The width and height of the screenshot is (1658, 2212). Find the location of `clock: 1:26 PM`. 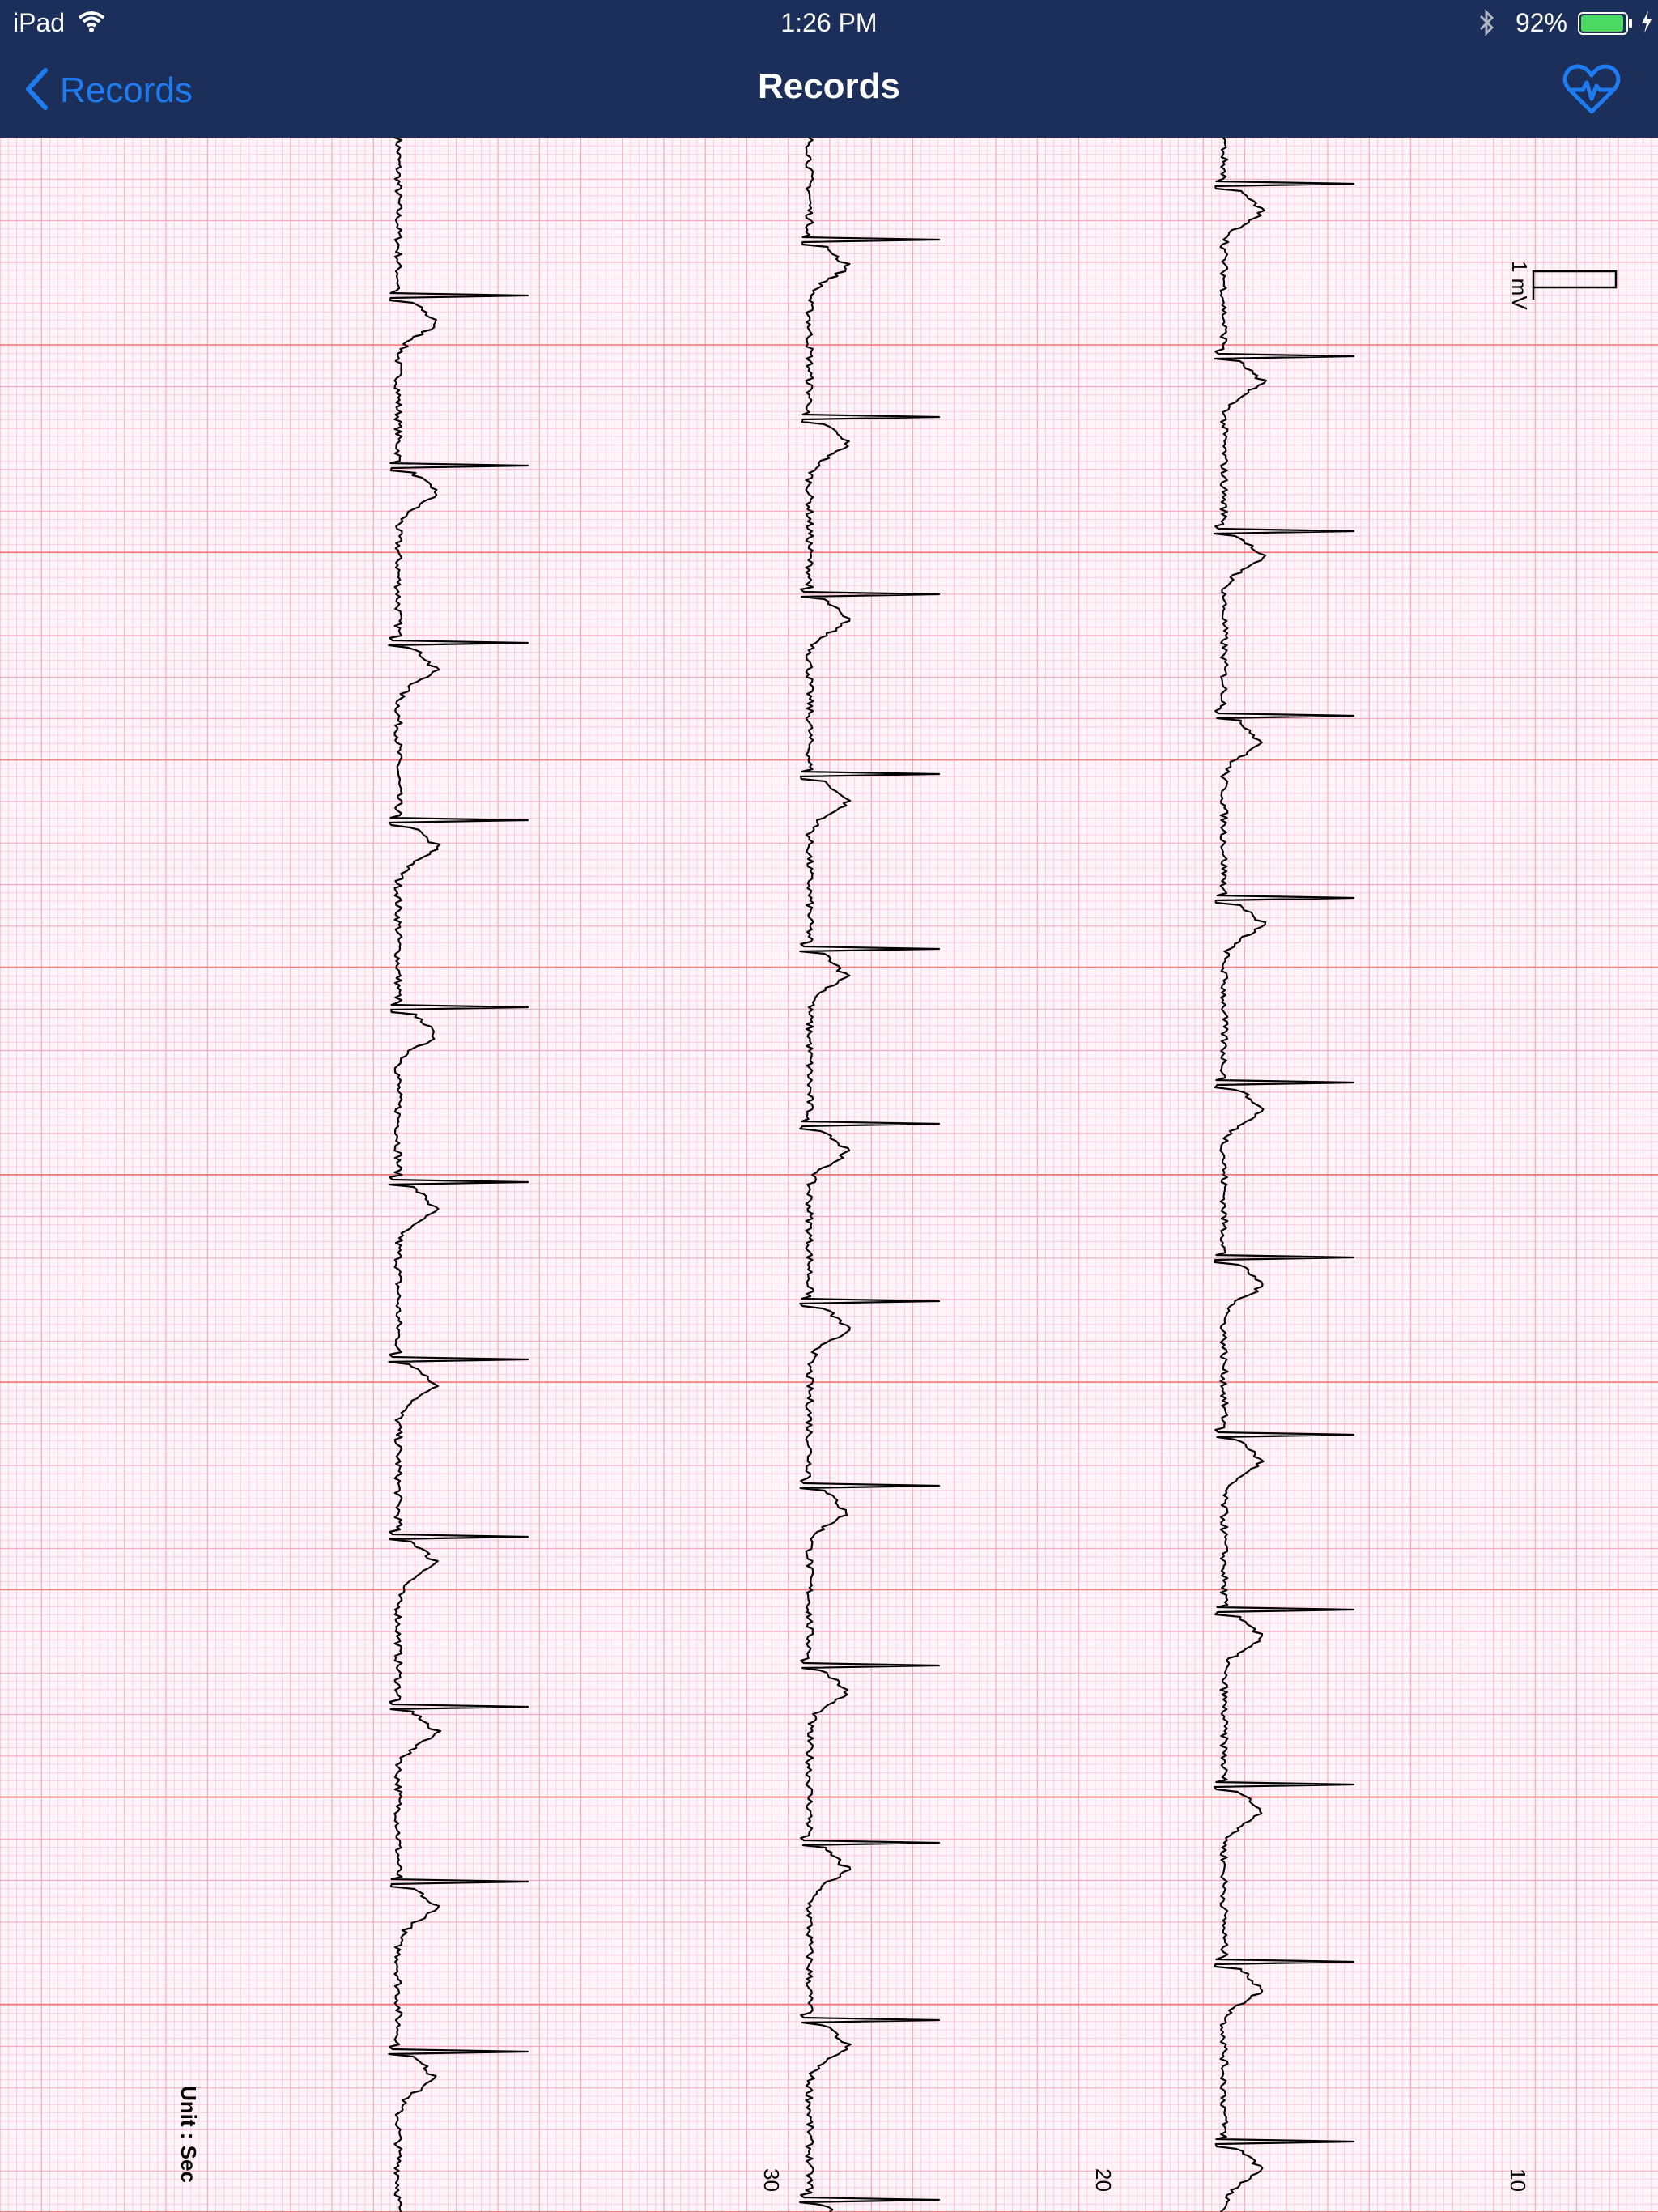

clock: 1:26 PM is located at coordinates (829, 22).